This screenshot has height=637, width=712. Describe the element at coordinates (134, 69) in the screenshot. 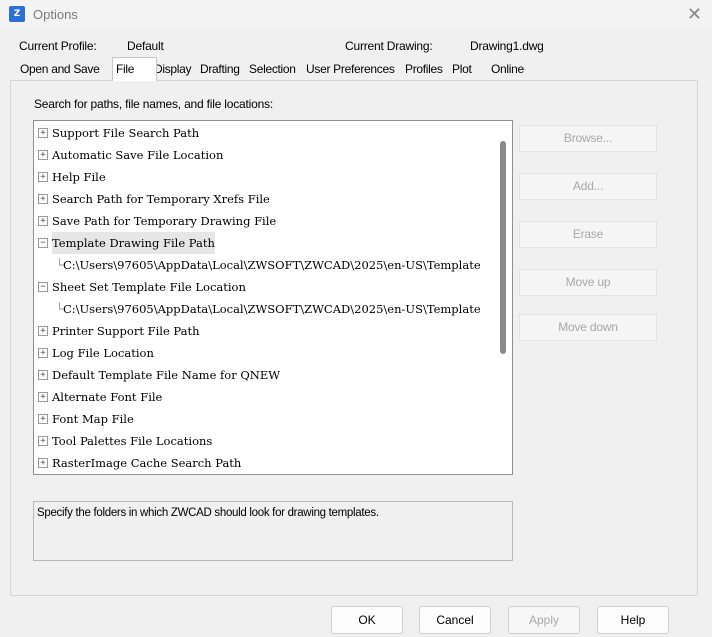

I see `tab-file: File` at that location.